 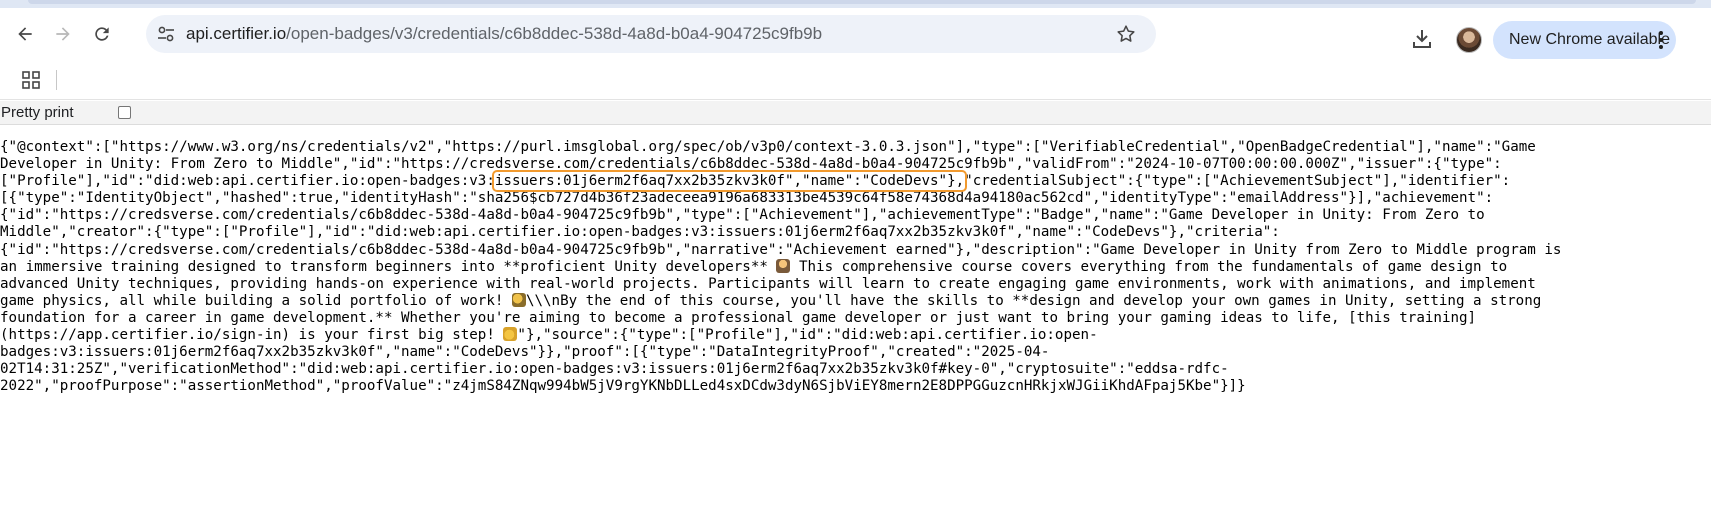 I want to click on reload-icon, so click(x=102, y=34).